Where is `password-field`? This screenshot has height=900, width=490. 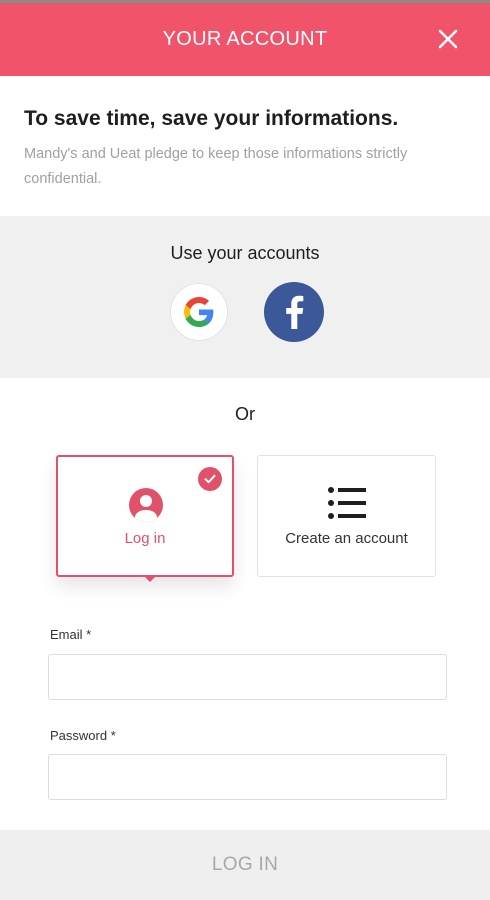
password-field is located at coordinates (247, 777).